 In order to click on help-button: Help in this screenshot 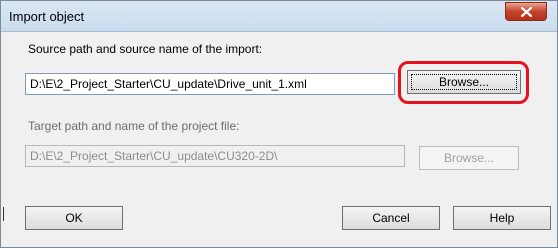, I will do `click(502, 218)`.